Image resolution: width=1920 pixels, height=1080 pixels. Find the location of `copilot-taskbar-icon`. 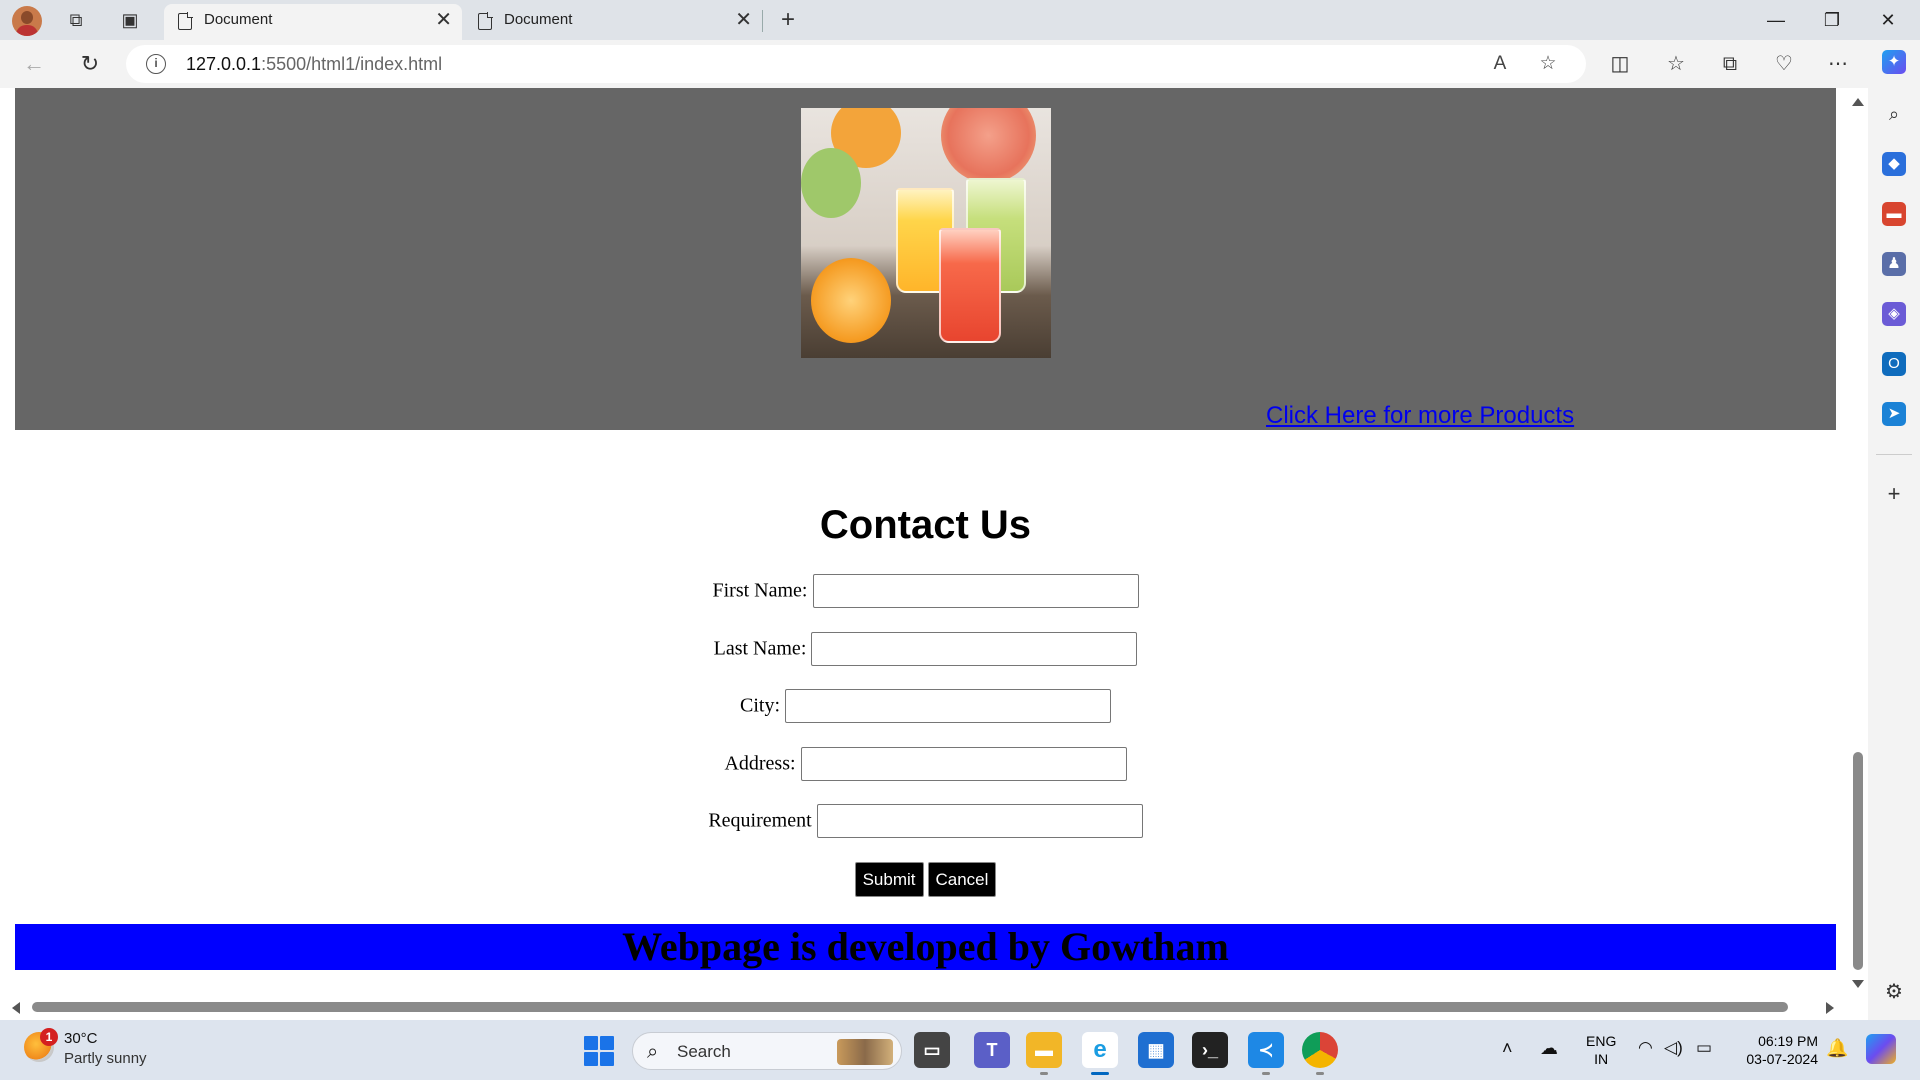

copilot-taskbar-icon is located at coordinates (1881, 1049).